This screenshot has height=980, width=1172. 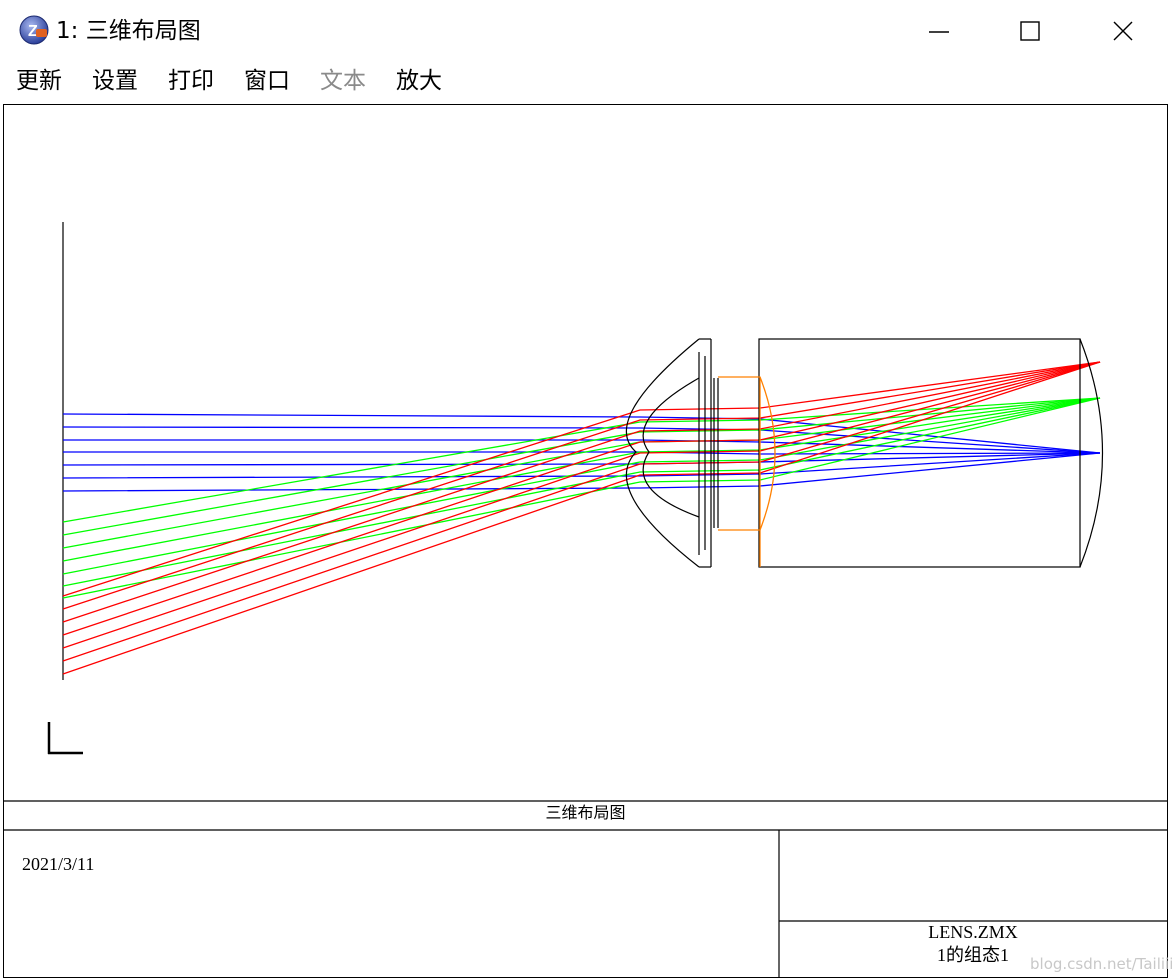 What do you see at coordinates (585, 813) in the screenshot?
I see `plot-title-label: 三维布局图` at bounding box center [585, 813].